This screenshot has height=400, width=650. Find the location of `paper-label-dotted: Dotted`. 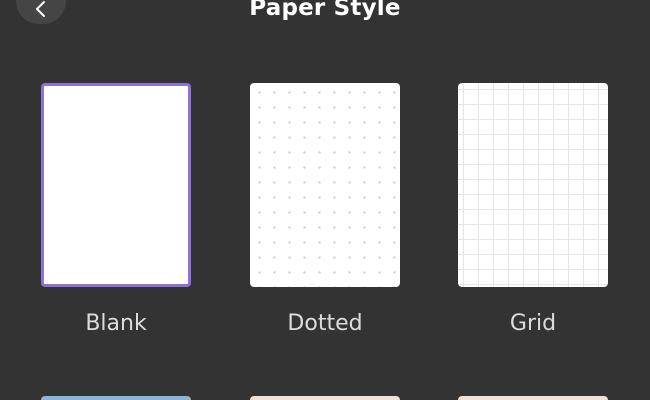

paper-label-dotted: Dotted is located at coordinates (325, 323).